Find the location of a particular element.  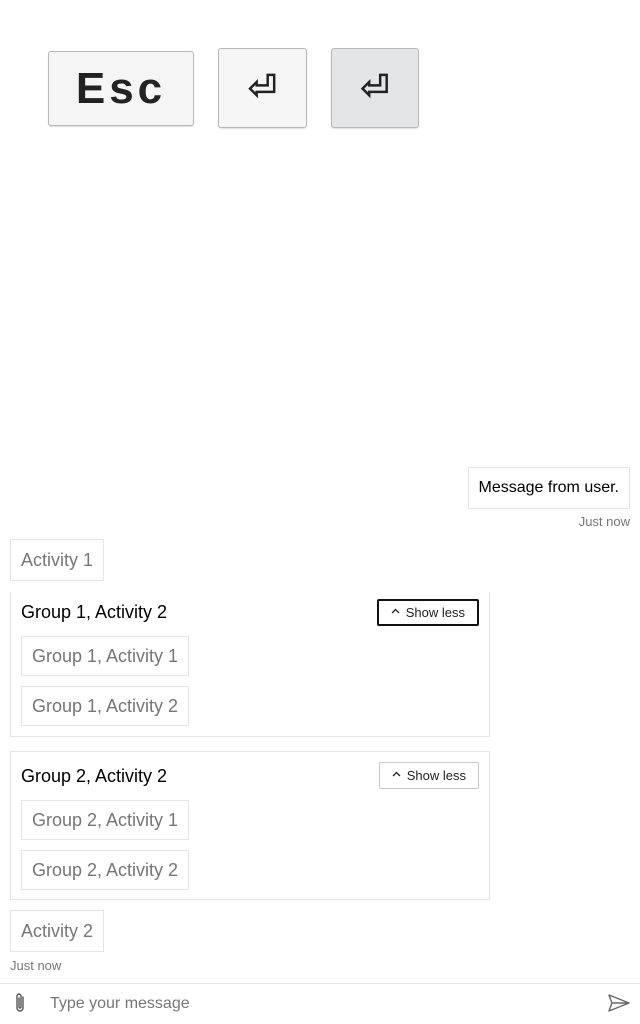

send-box is located at coordinates (320, 1003).